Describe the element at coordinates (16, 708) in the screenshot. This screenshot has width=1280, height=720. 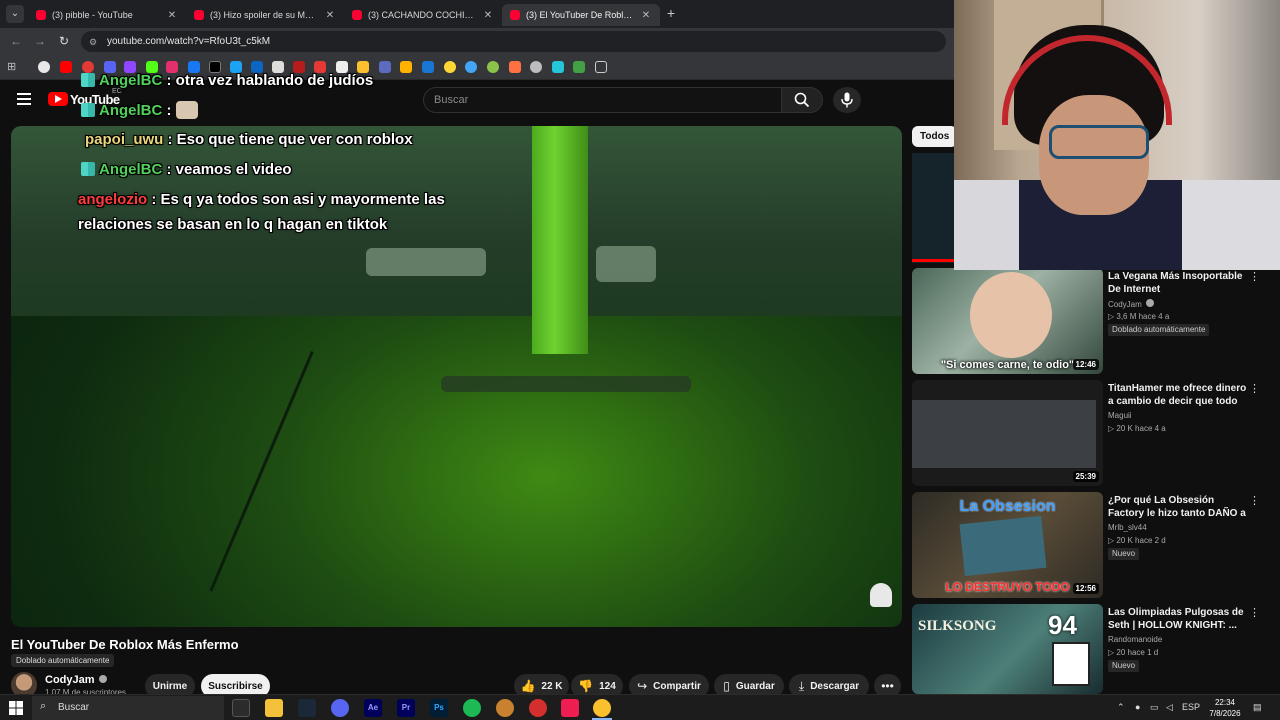
I see `windows-start-icon` at that location.